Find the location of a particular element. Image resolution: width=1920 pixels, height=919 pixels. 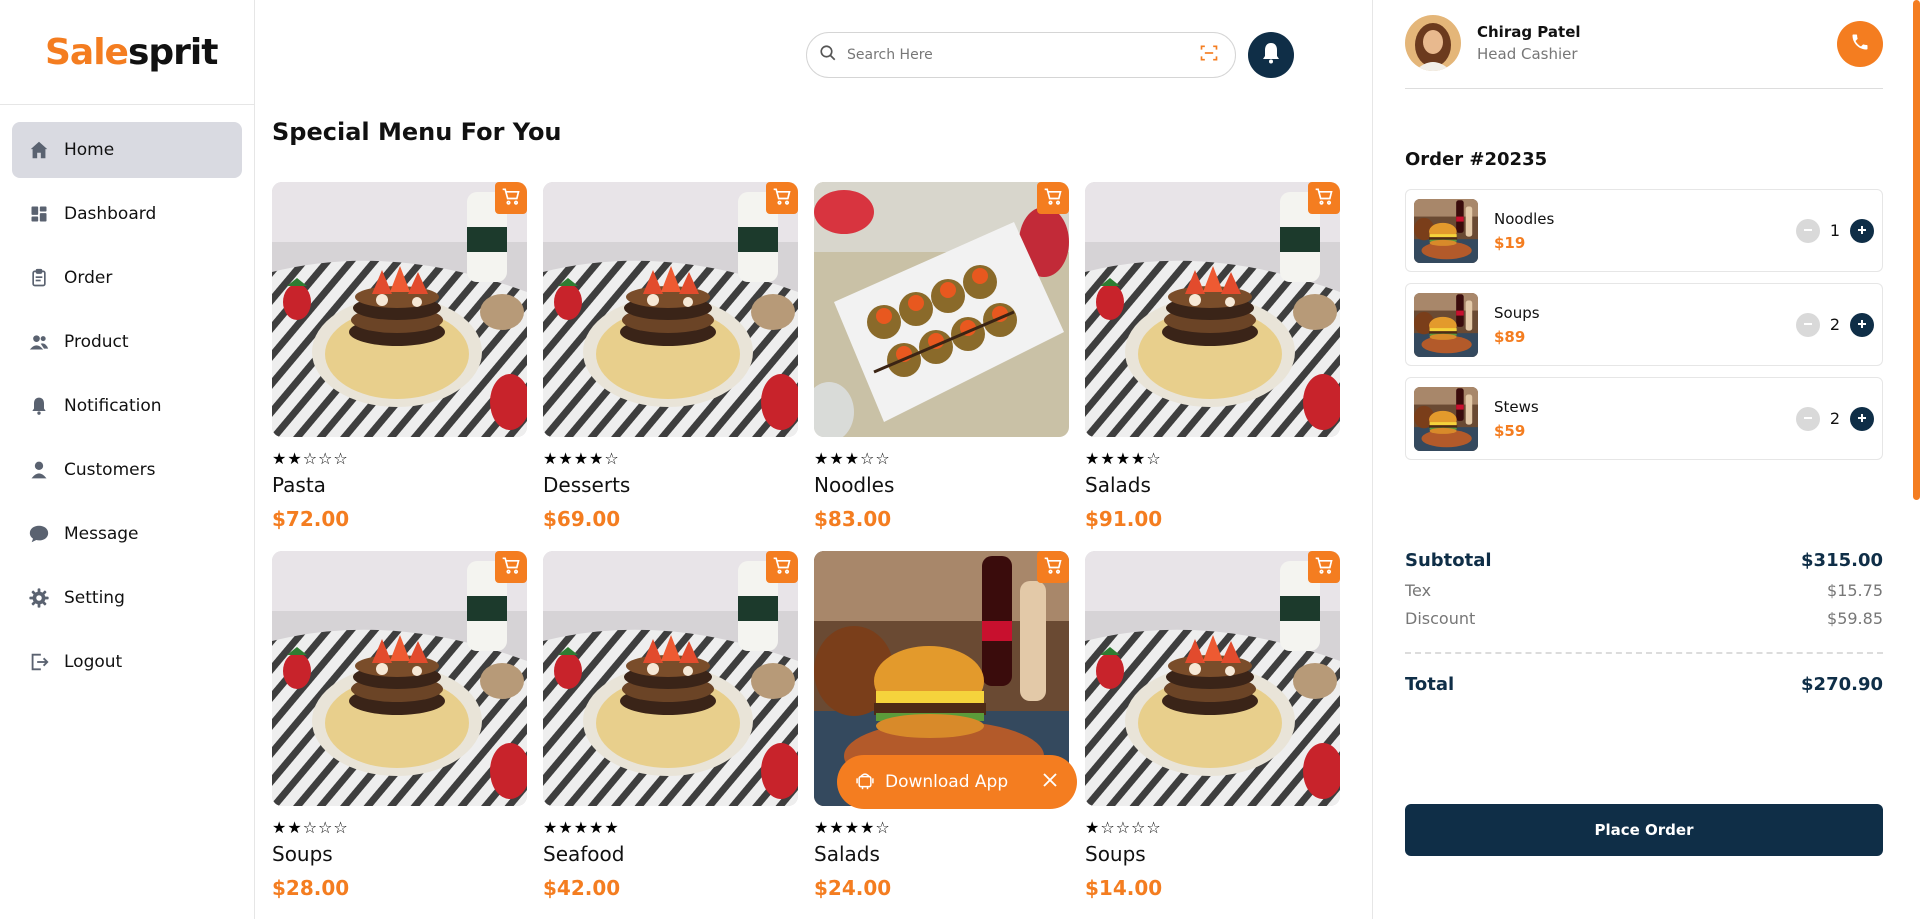

product-card: ★★★★★ Seafood $42.00 is located at coordinates (670, 735).